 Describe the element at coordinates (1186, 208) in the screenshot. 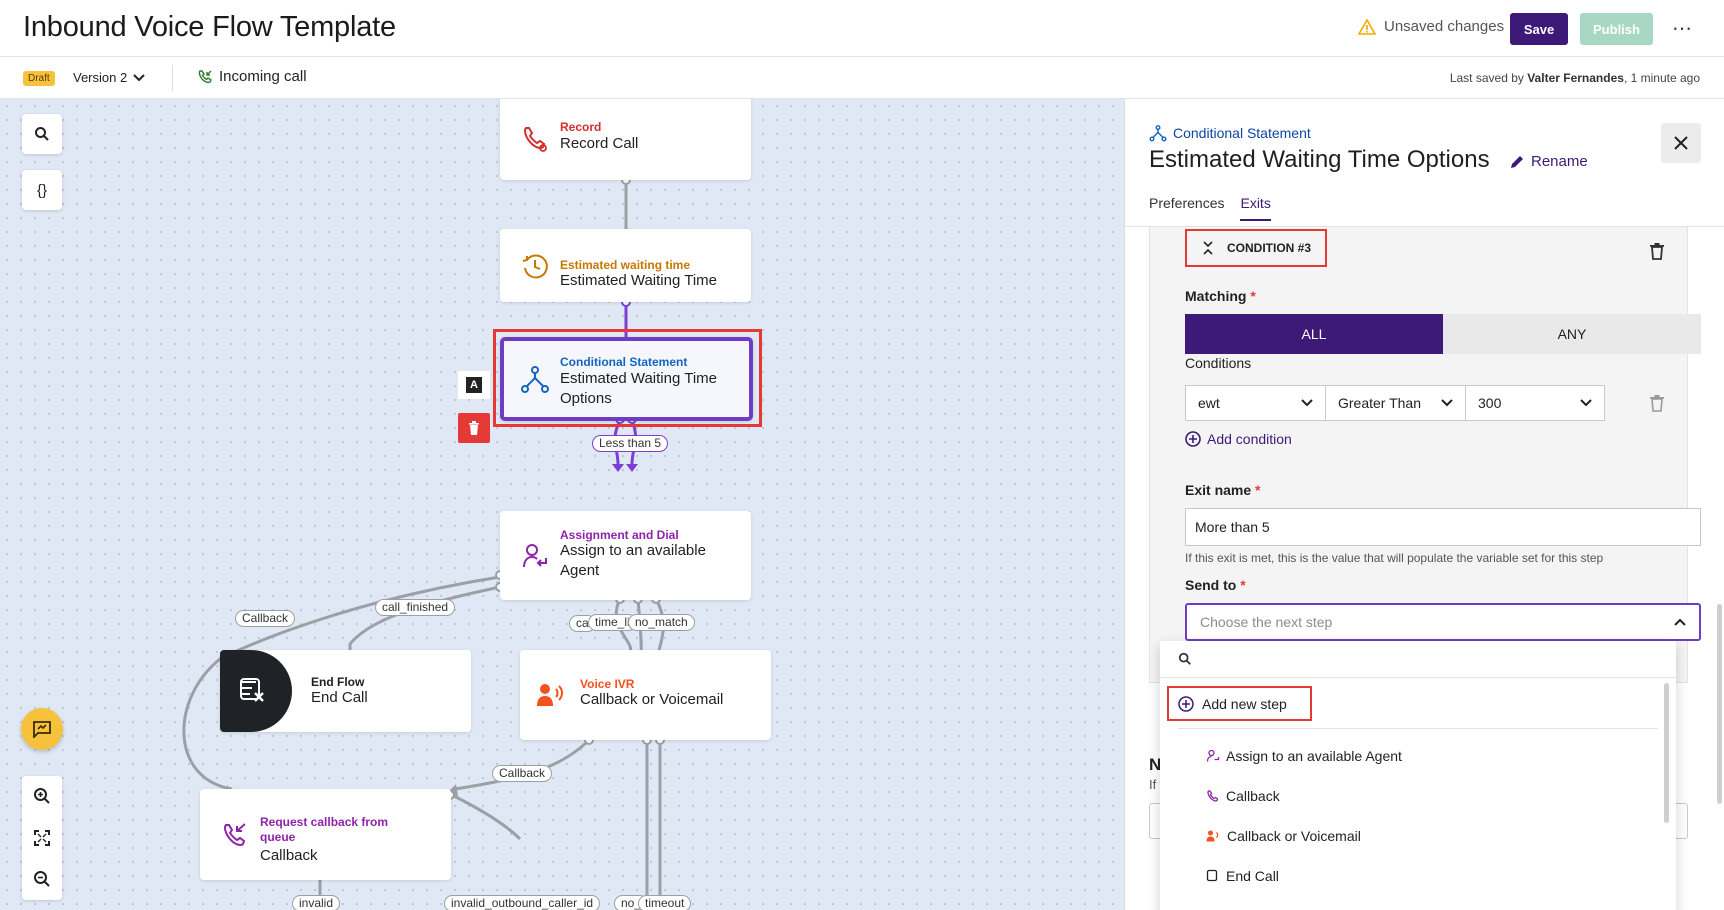

I see `tab-preferences: Preferences` at that location.